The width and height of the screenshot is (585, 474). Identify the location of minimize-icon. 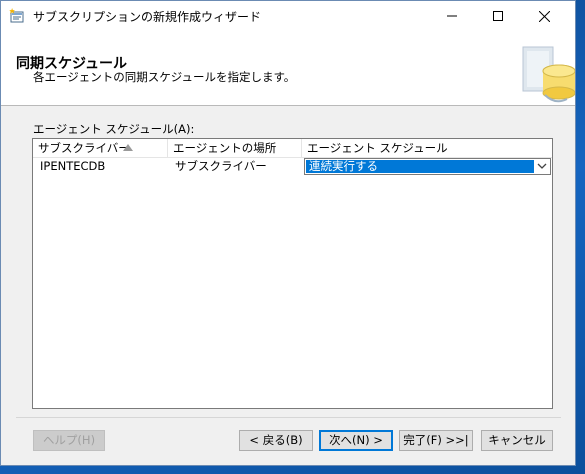
(452, 16).